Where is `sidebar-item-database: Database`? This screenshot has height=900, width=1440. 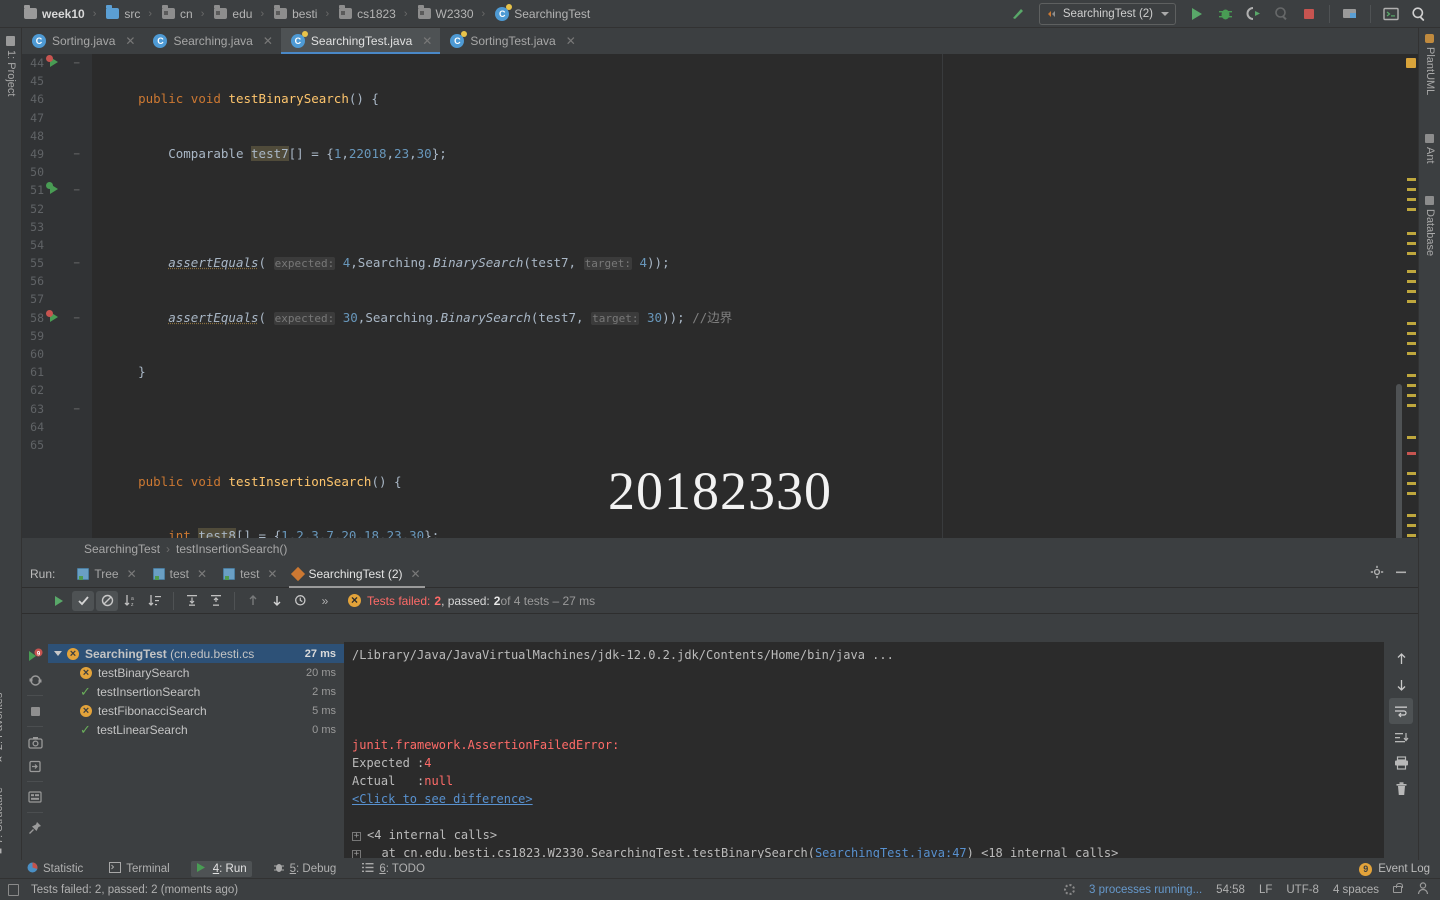 sidebar-item-database: Database is located at coordinates (1430, 226).